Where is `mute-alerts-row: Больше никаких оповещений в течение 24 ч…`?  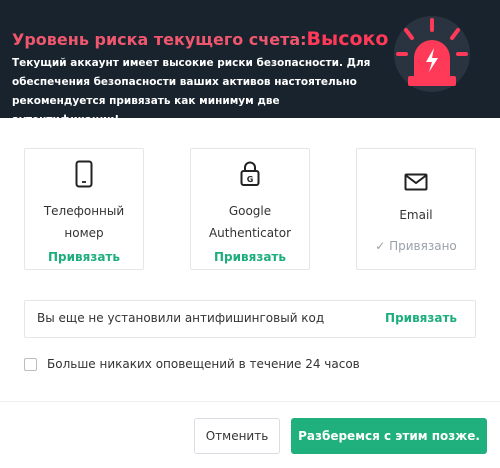
mute-alerts-row: Больше никаких оповещений в течение 24 ч… is located at coordinates (192, 364).